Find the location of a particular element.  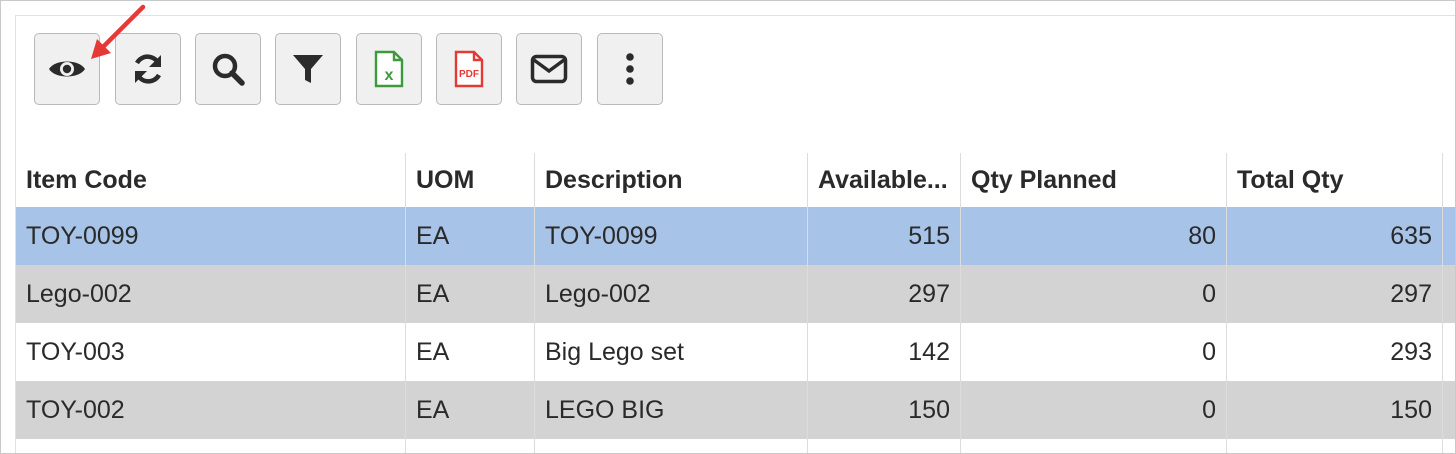

envelope-icon is located at coordinates (549, 69).